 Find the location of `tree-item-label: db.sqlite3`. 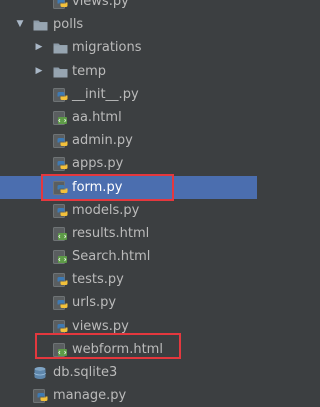

tree-item-label: db.sqlite3 is located at coordinates (85, 372).